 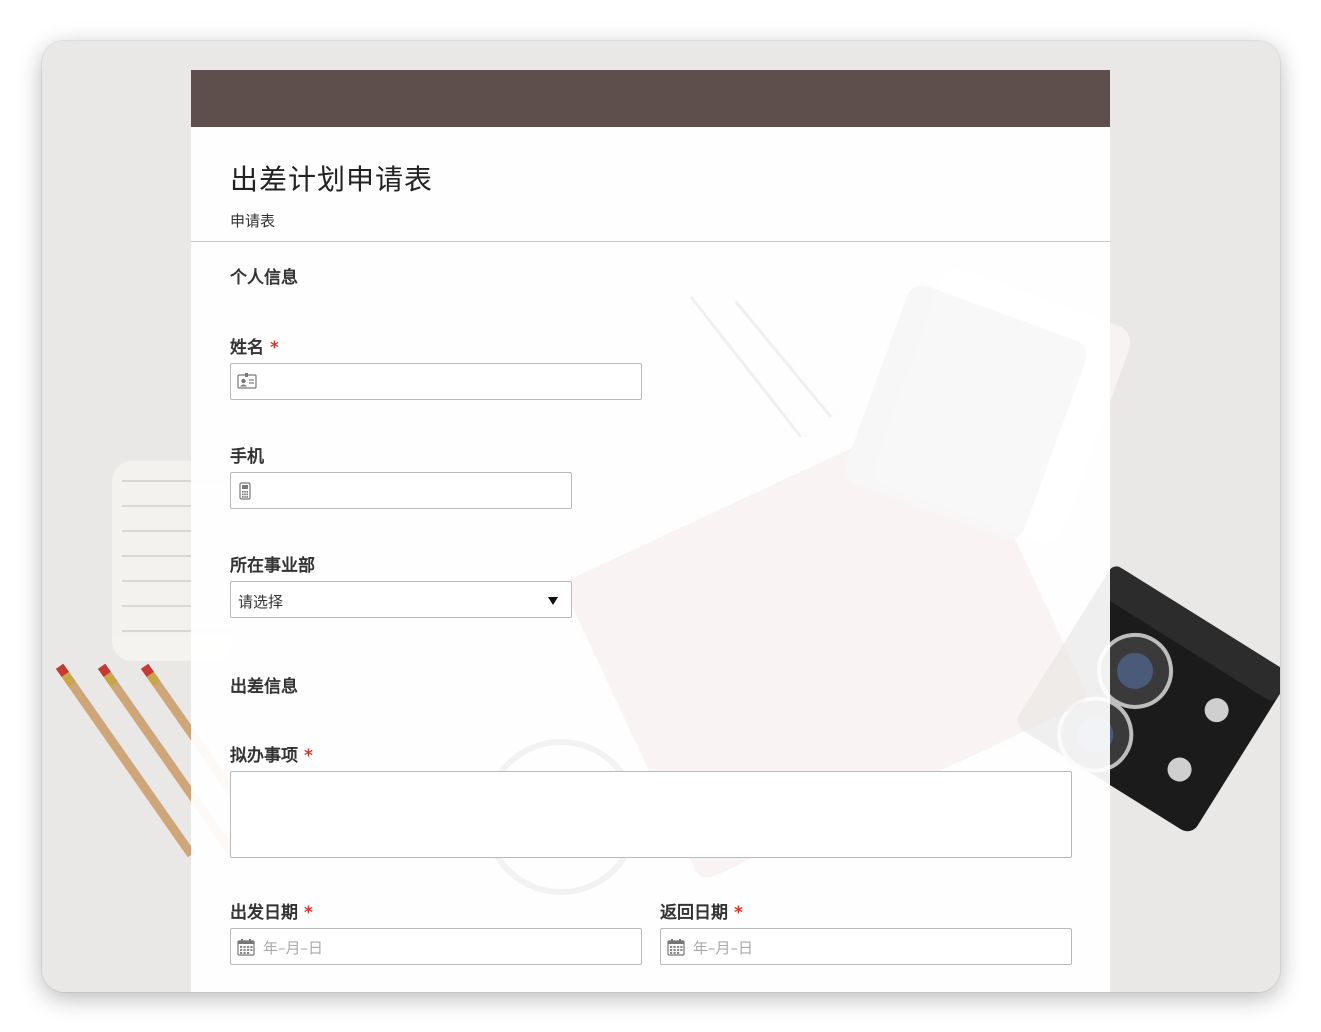 What do you see at coordinates (264, 913) in the screenshot?
I see `depart-date-label-text: 出发日期` at bounding box center [264, 913].